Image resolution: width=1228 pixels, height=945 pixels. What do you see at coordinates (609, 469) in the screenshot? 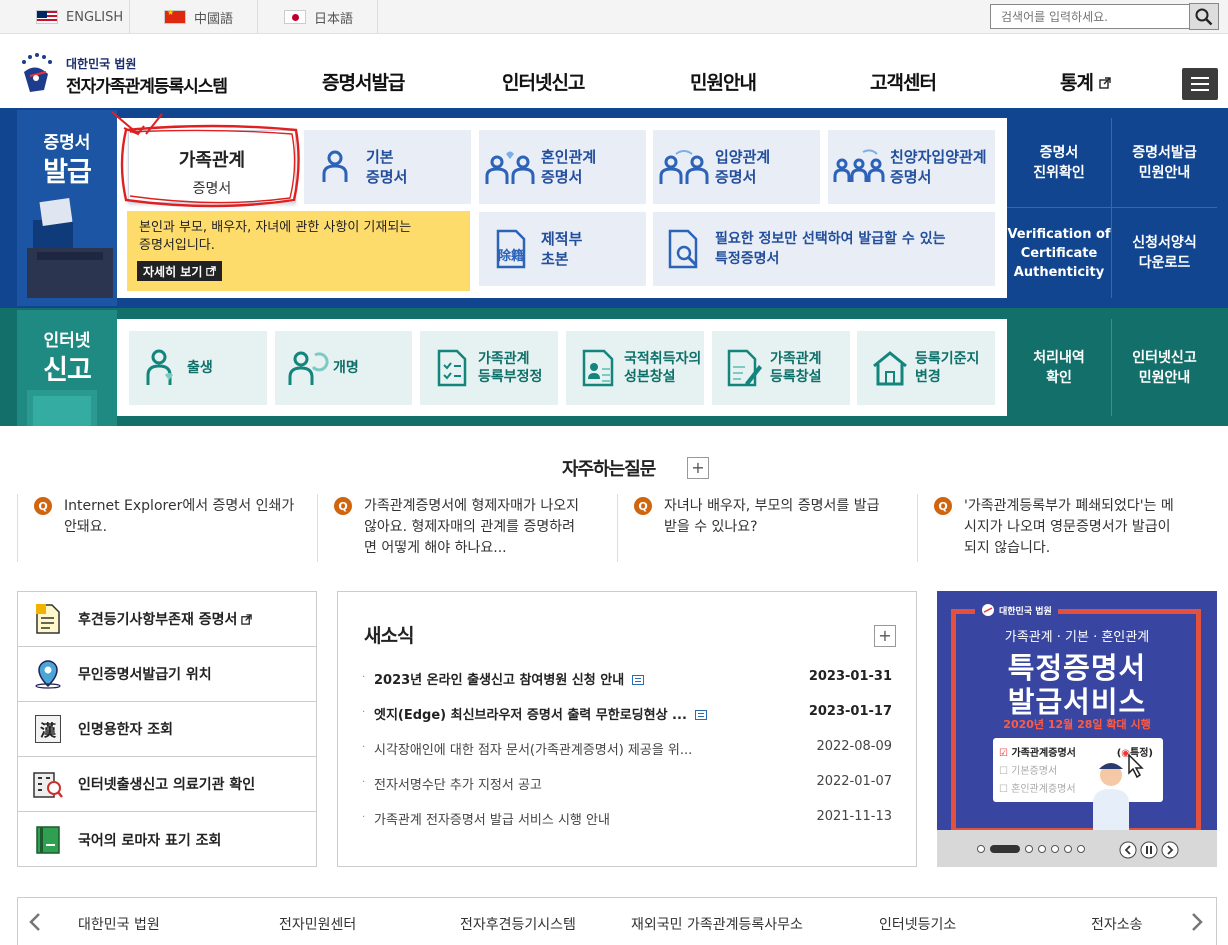
I see `faq-title: 자주하는질문` at bounding box center [609, 469].